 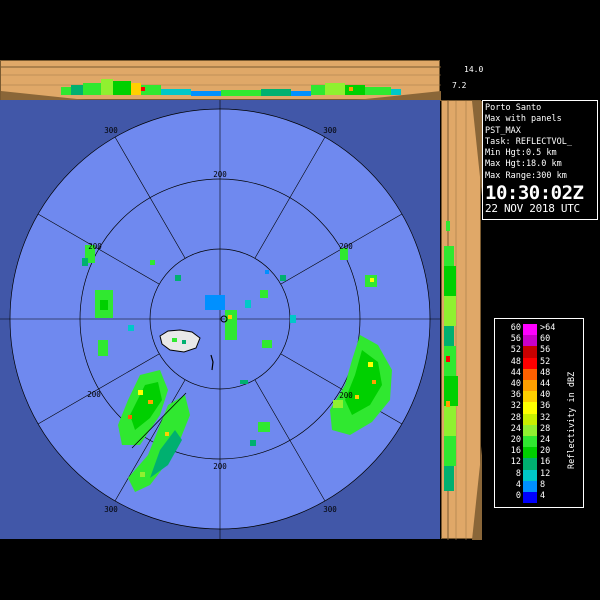 I want to click on legend-left-label: 44, so click(x=515, y=372).